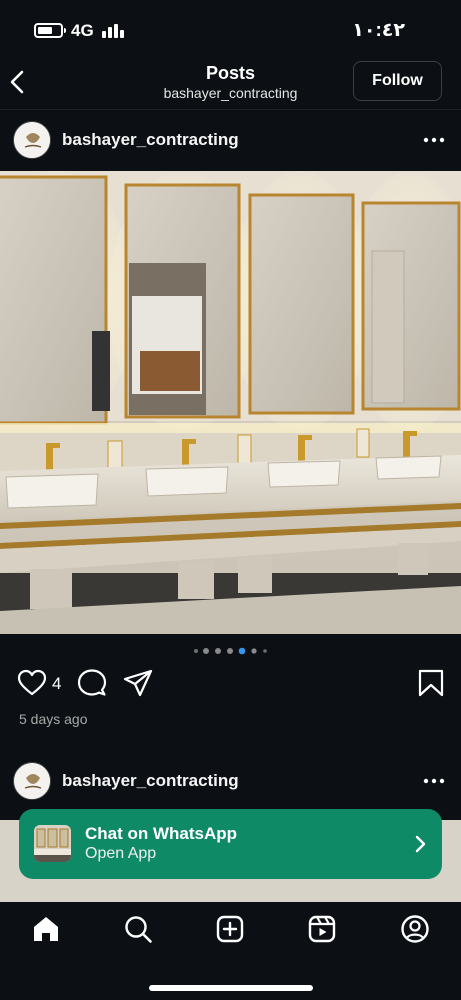 The width and height of the screenshot is (461, 1000). What do you see at coordinates (230, 684) in the screenshot?
I see `post-actions: 4` at bounding box center [230, 684].